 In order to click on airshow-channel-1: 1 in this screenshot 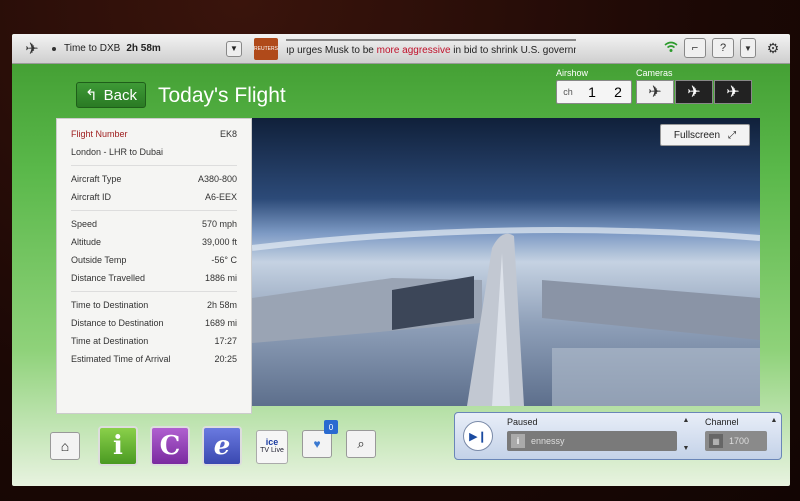, I will do `click(592, 92)`.